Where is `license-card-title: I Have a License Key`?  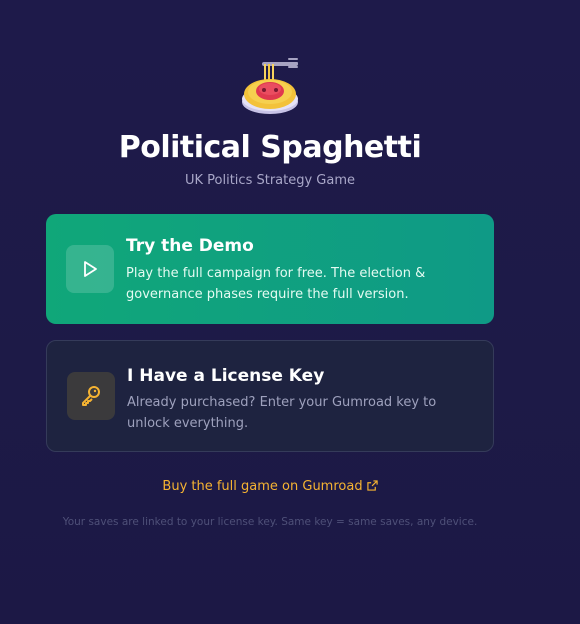
license-card-title: I Have a License Key is located at coordinates (226, 376).